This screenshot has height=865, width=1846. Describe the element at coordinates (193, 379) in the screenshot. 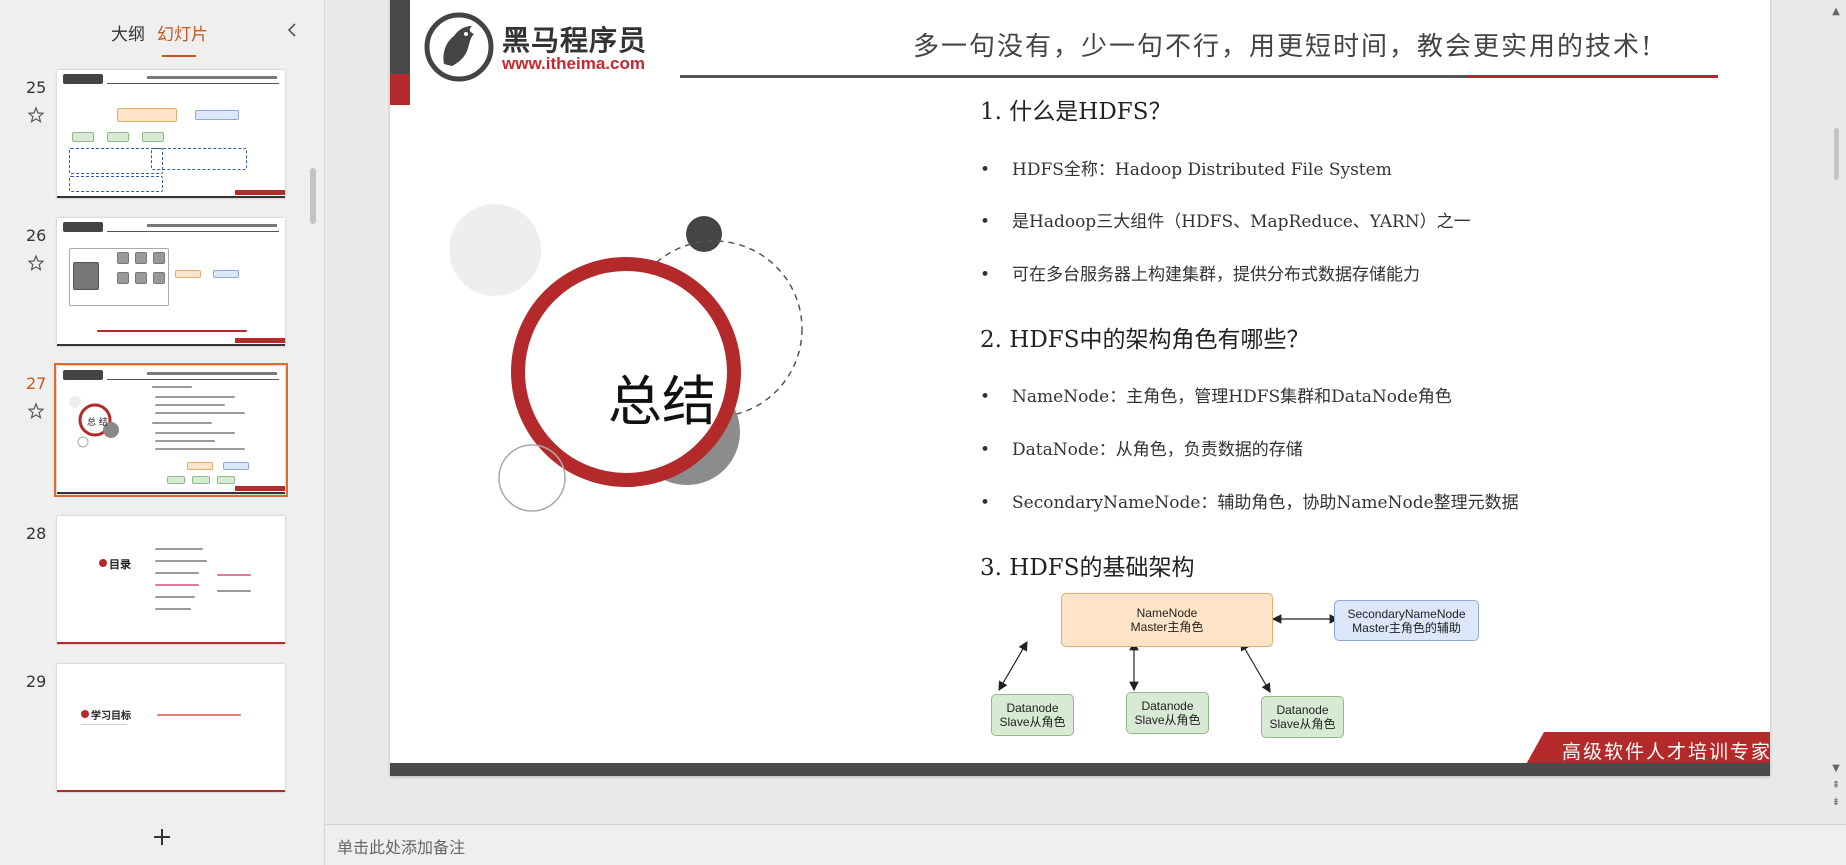

I see `thumb-rule` at that location.